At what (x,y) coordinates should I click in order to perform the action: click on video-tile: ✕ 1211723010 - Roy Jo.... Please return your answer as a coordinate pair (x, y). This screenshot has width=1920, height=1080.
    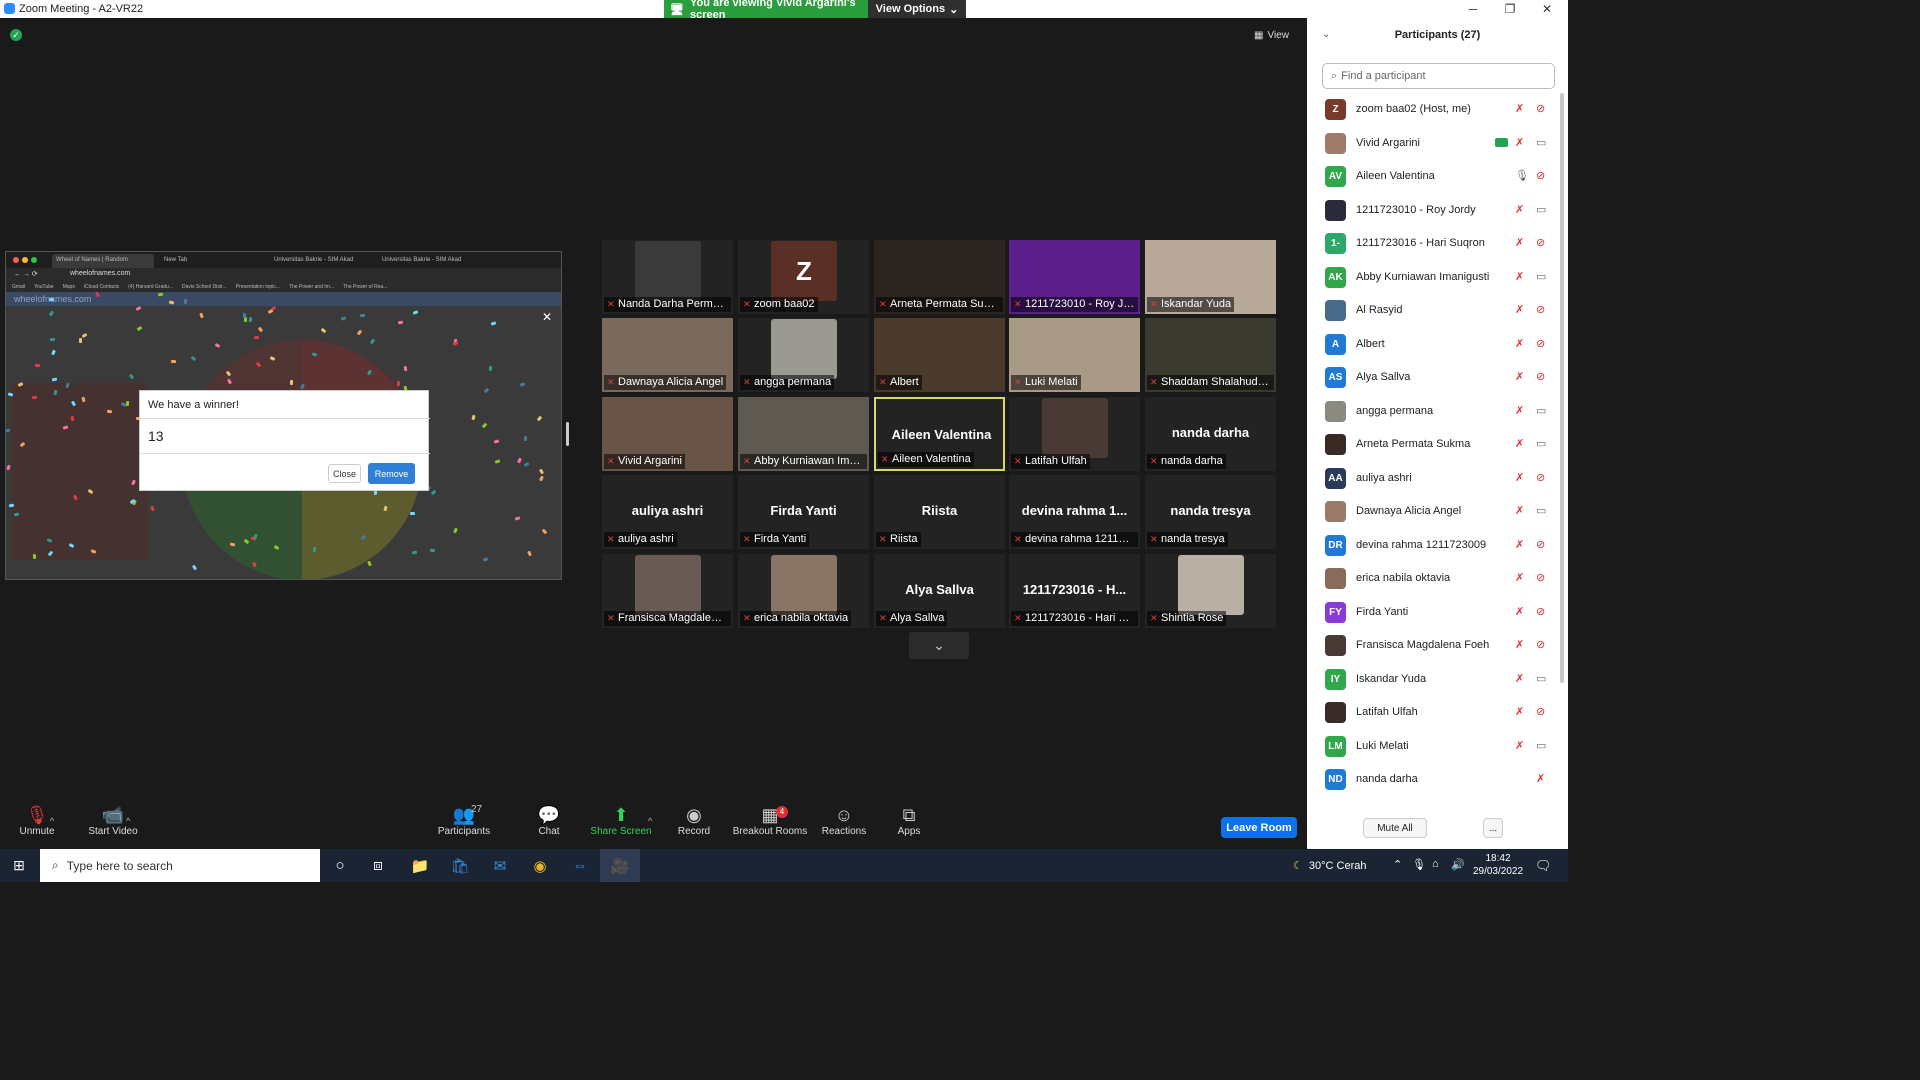
    Looking at the image, I should click on (1074, 277).